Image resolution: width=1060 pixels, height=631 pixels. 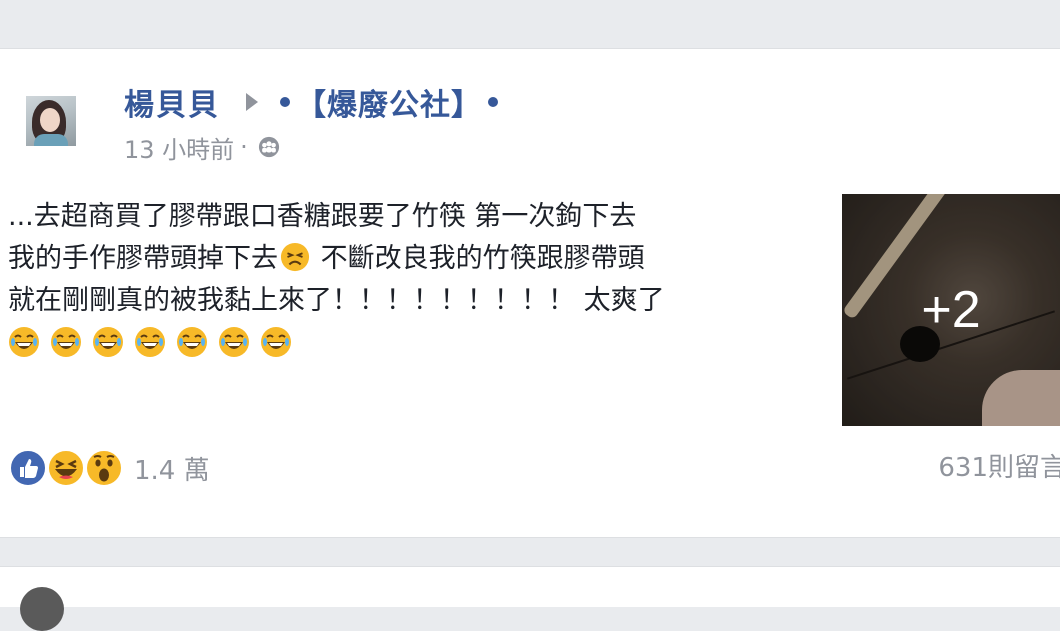 What do you see at coordinates (268, 147) in the screenshot?
I see `group-icon` at bounding box center [268, 147].